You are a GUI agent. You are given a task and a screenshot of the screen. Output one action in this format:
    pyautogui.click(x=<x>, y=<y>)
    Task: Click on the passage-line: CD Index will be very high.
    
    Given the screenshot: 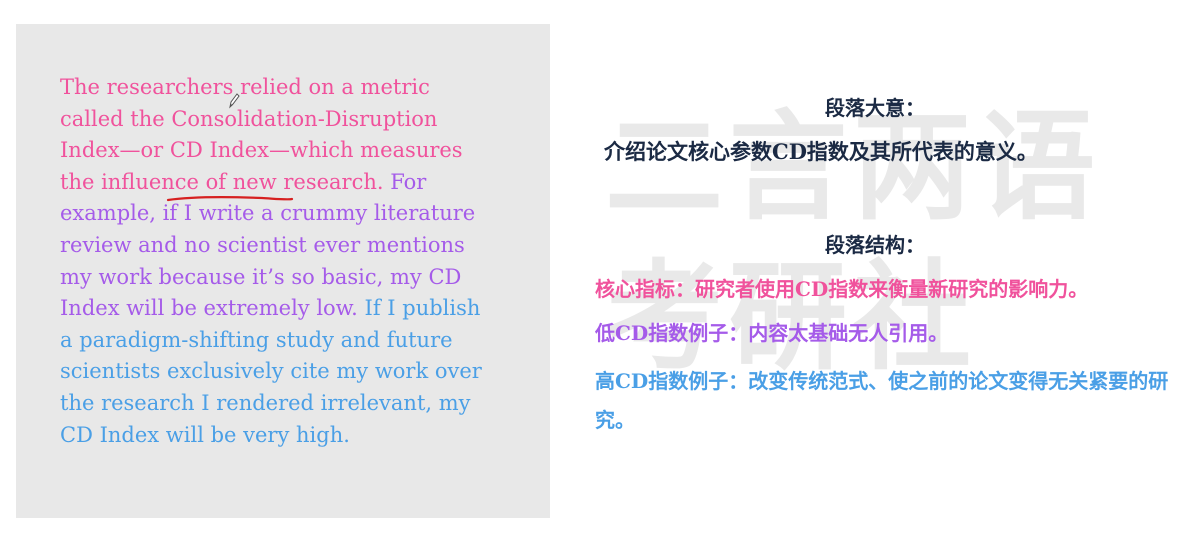 What is the action you would take?
    pyautogui.click(x=205, y=434)
    